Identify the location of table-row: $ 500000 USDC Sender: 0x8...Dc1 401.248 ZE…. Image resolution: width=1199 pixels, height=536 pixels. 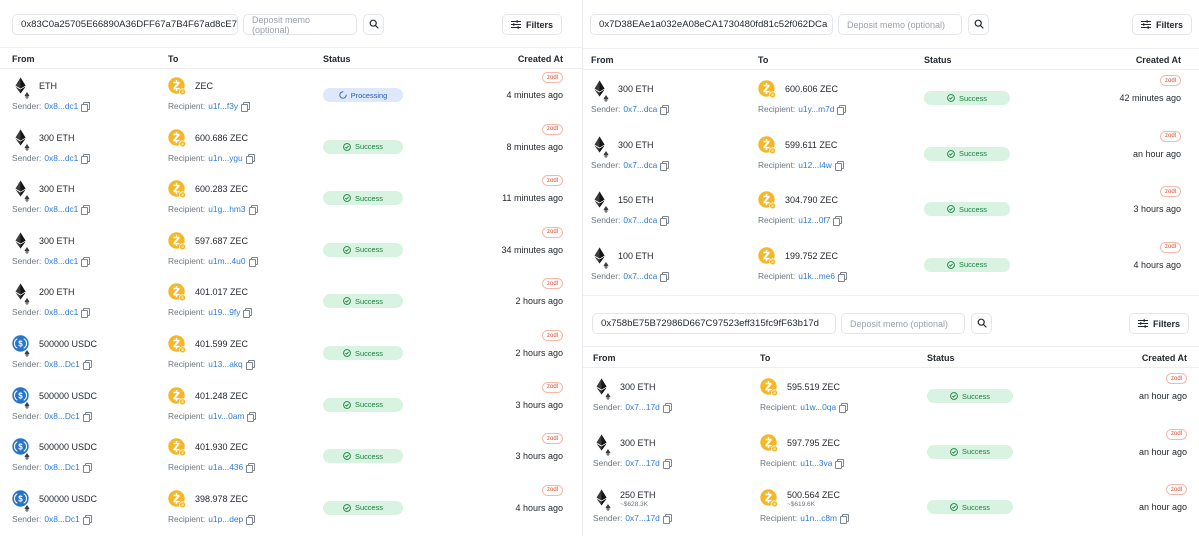
(291, 407).